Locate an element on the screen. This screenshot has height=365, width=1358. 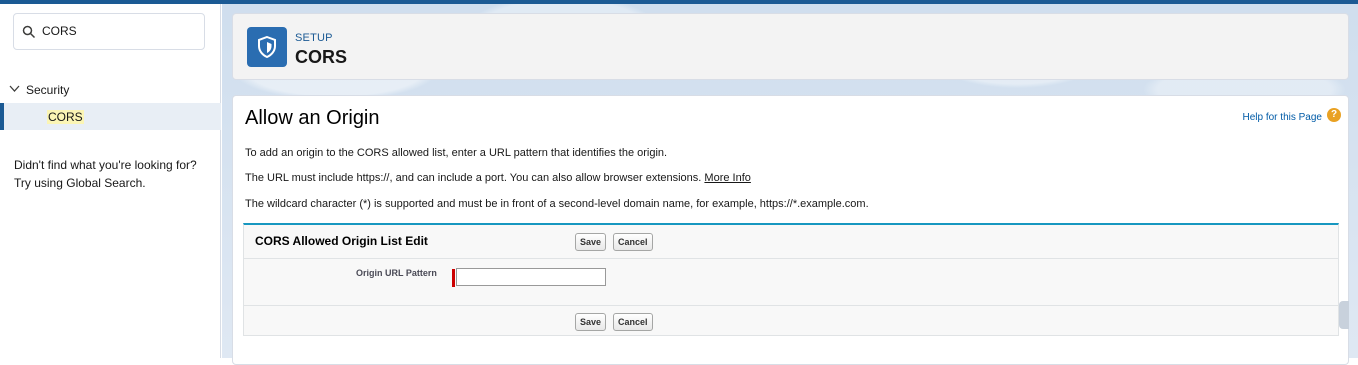
quick-find-box is located at coordinates (109, 31).